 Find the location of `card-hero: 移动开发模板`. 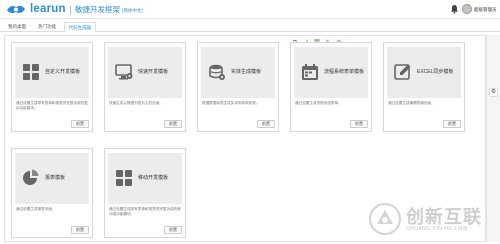

card-hero: 移动开发模板 is located at coordinates (145, 178).